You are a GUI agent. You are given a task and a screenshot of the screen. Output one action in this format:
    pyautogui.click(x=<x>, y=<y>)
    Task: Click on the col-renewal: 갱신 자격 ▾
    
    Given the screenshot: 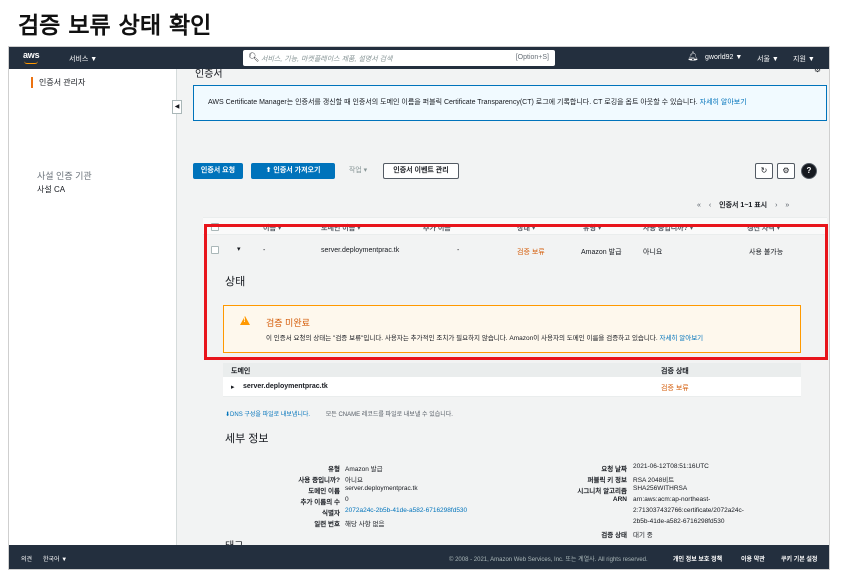 What is the action you would take?
    pyautogui.click(x=763, y=228)
    